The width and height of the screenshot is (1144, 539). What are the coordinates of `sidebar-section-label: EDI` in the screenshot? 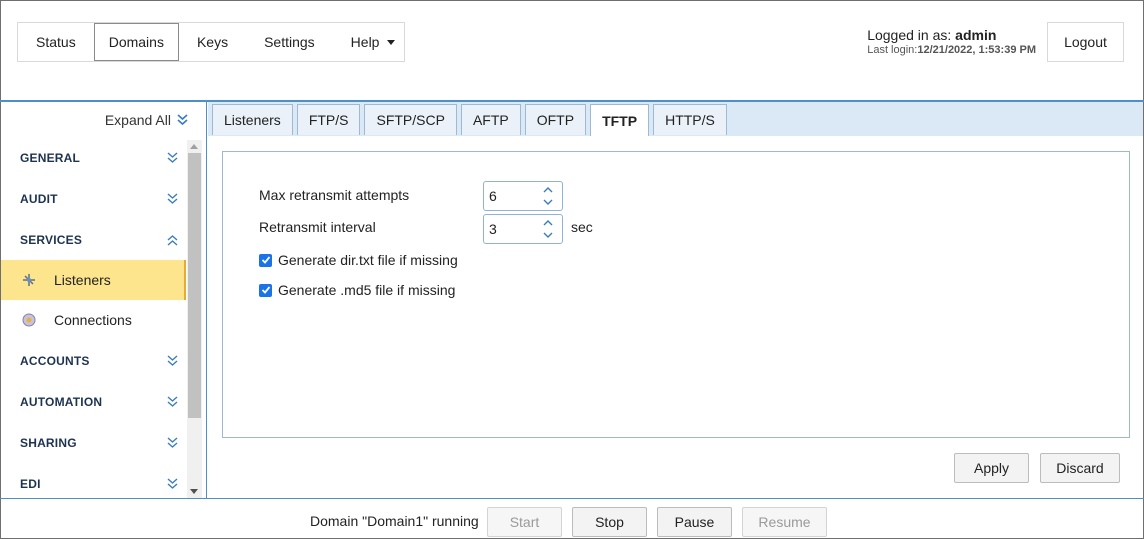 It's located at (30, 483).